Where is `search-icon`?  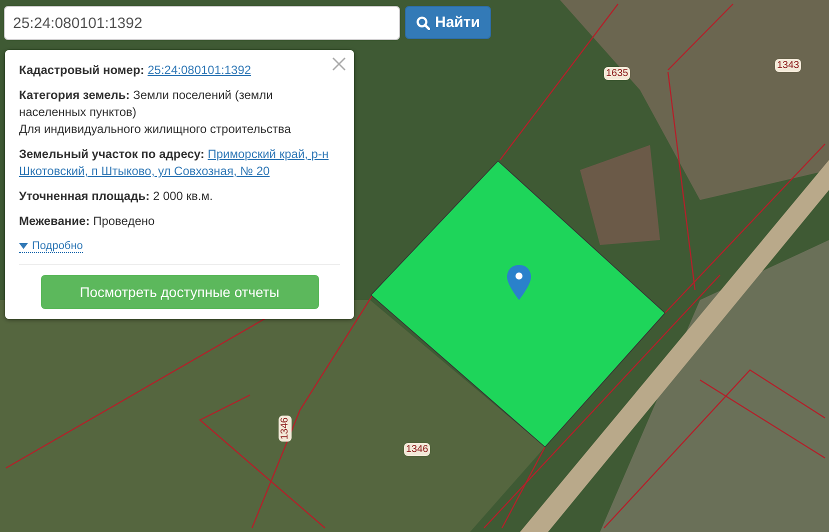
search-icon is located at coordinates (423, 23).